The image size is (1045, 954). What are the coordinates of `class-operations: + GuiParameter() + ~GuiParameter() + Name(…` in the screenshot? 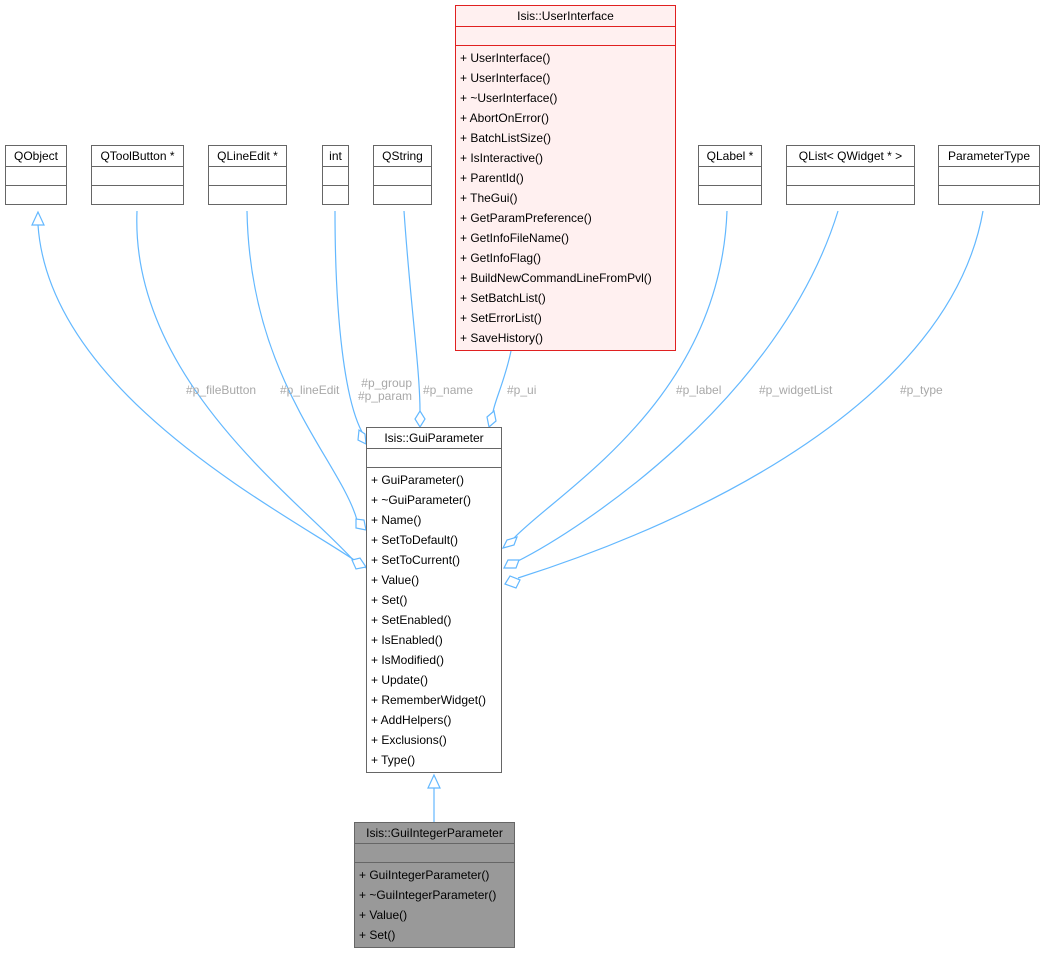 It's located at (434, 620).